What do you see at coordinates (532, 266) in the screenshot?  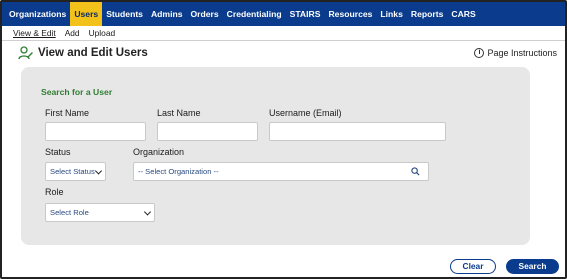 I see `search-button: Search` at bounding box center [532, 266].